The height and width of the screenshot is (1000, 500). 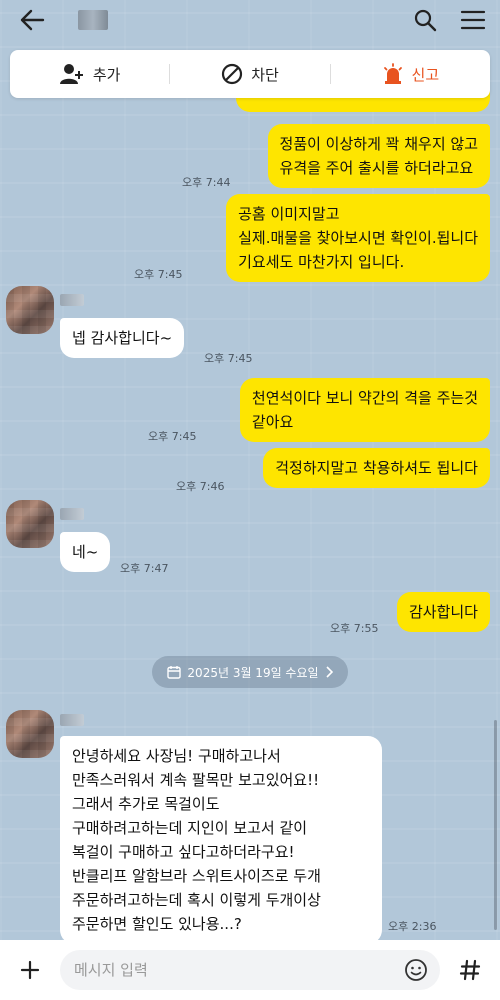 What do you see at coordinates (89, 74) in the screenshot?
I see `add-friend-button: 추가` at bounding box center [89, 74].